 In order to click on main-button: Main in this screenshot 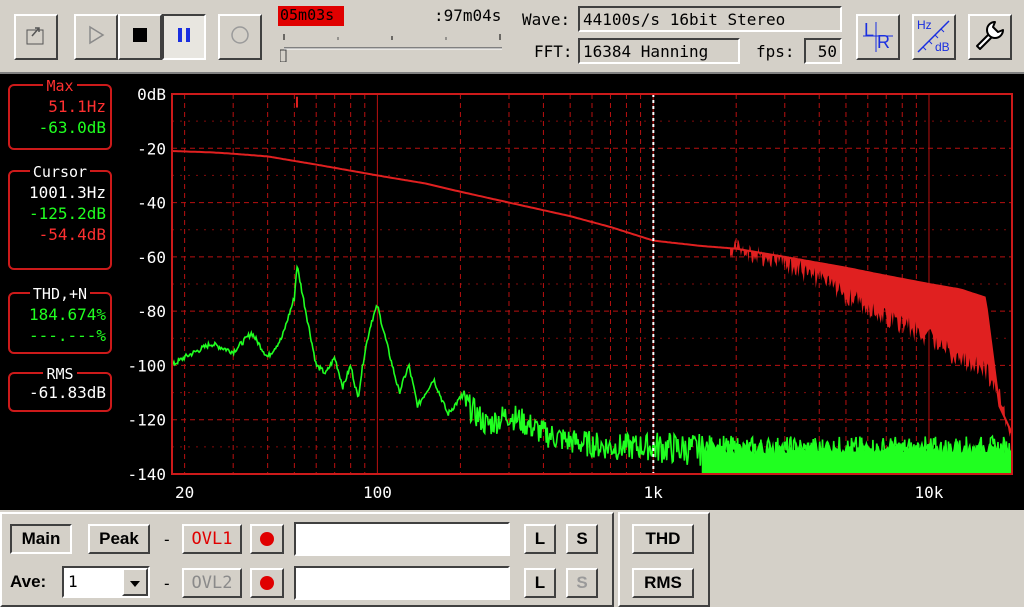, I will do `click(41, 539)`.